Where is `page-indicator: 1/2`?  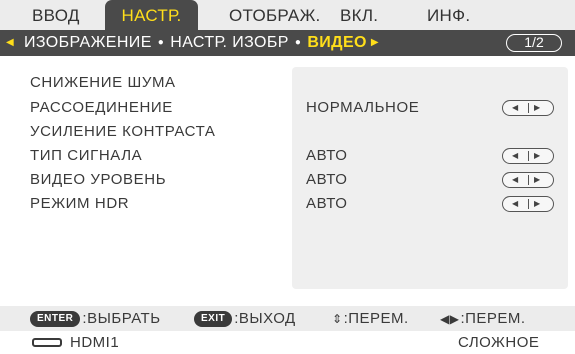 page-indicator: 1/2 is located at coordinates (534, 43).